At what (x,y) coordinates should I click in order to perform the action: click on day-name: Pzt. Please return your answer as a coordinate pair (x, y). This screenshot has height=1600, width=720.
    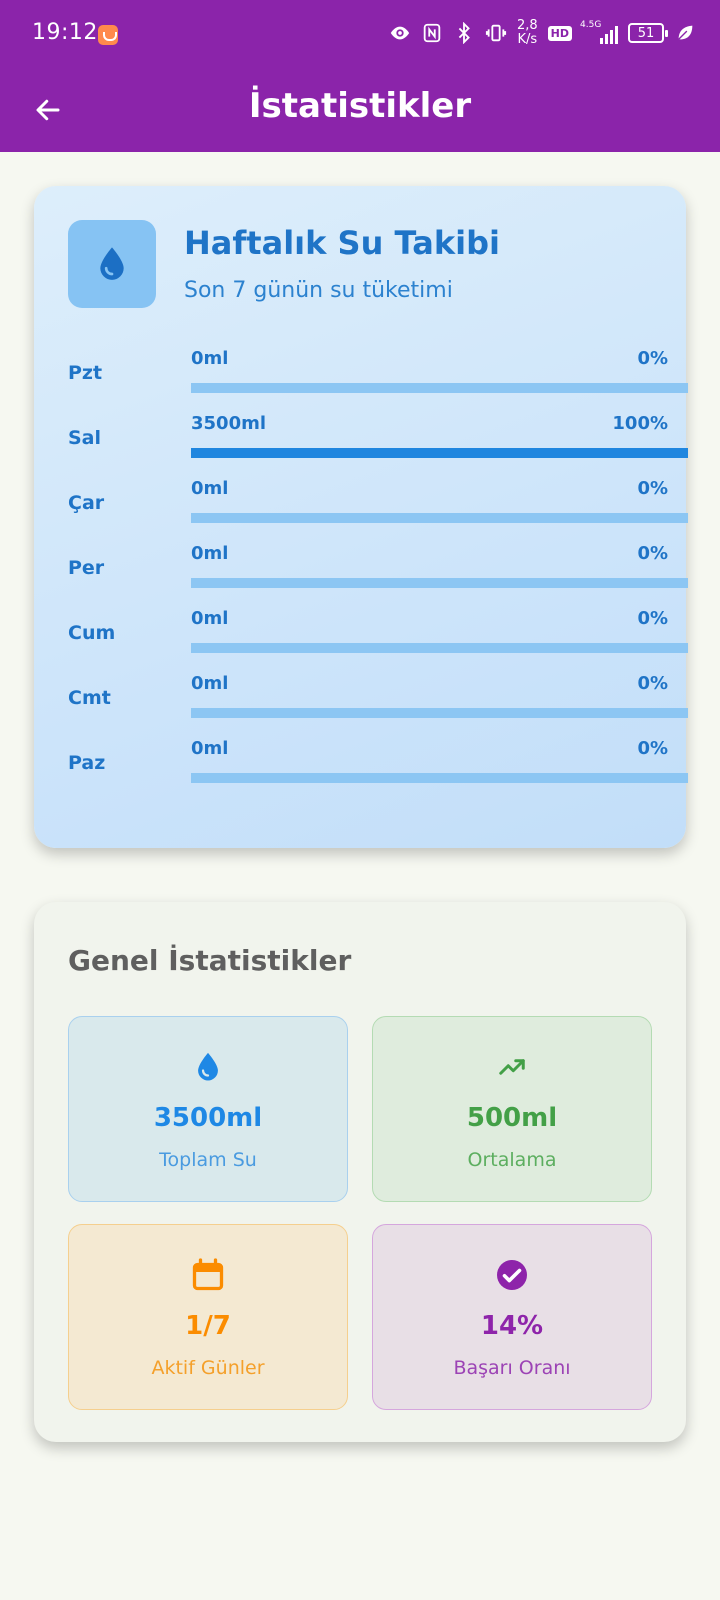
    Looking at the image, I should click on (85, 373).